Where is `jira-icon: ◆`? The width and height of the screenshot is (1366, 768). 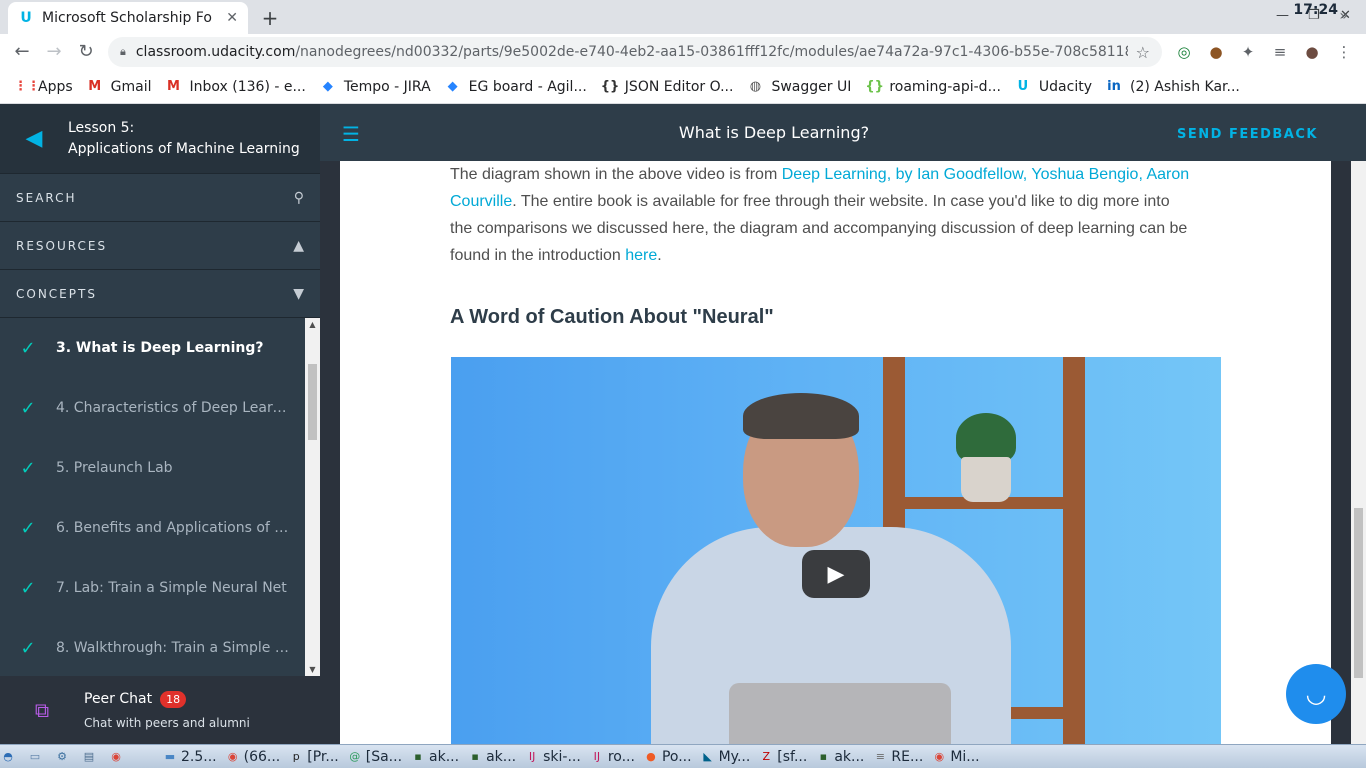 jira-icon: ◆ is located at coordinates (452, 86).